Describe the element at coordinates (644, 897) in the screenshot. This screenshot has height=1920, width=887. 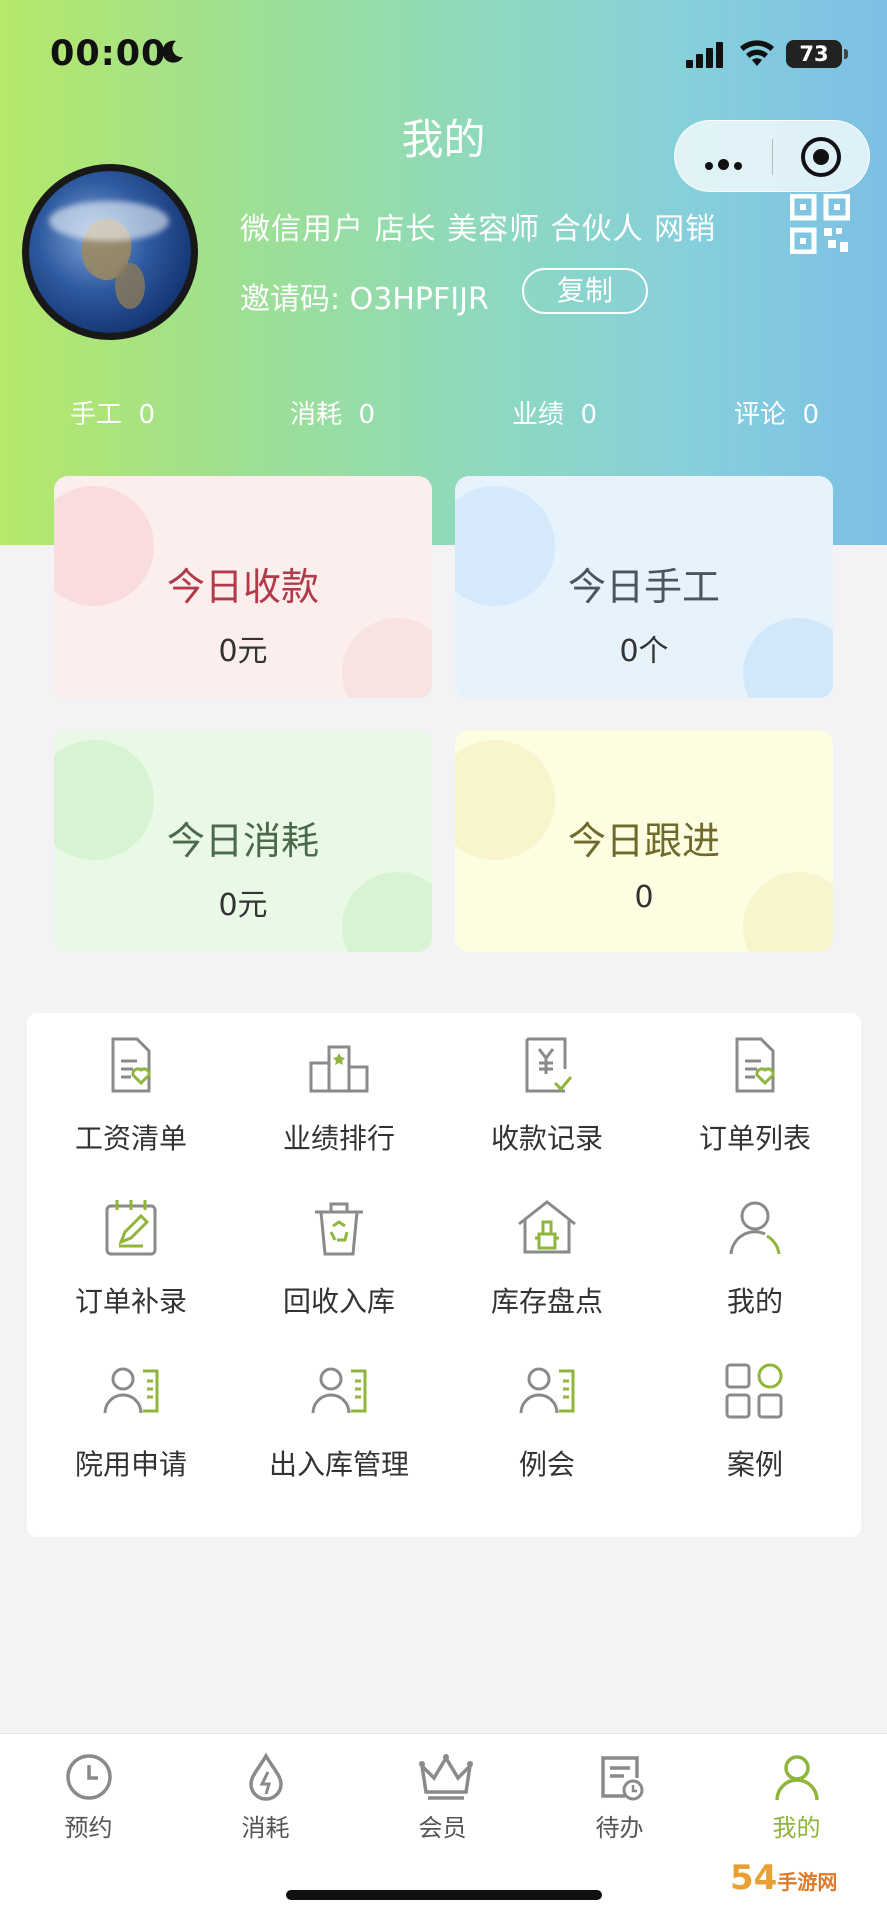
I see `card-value: 0` at that location.